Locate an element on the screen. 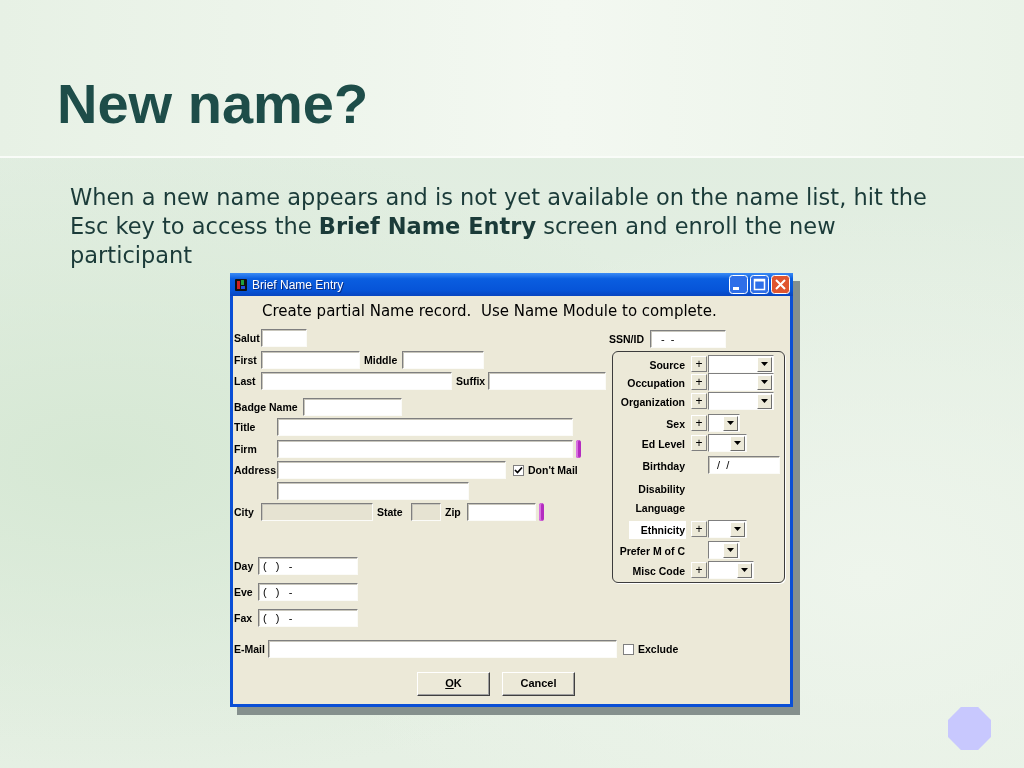 This screenshot has width=1024, height=768. dialog-heading: Create partial Name record. Use Name Module to complete. is located at coordinates (489, 311).